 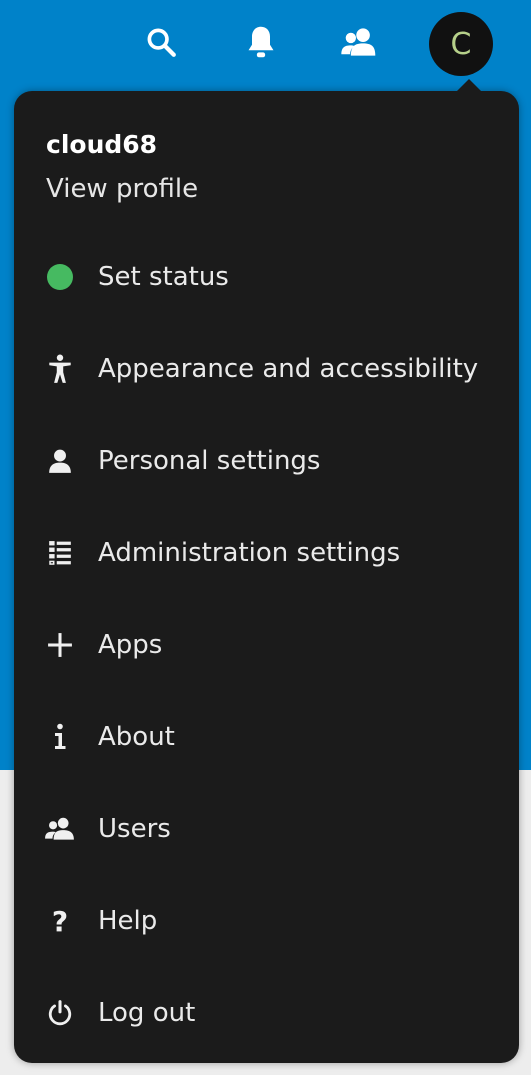 I want to click on bell-icon, so click(x=261, y=42).